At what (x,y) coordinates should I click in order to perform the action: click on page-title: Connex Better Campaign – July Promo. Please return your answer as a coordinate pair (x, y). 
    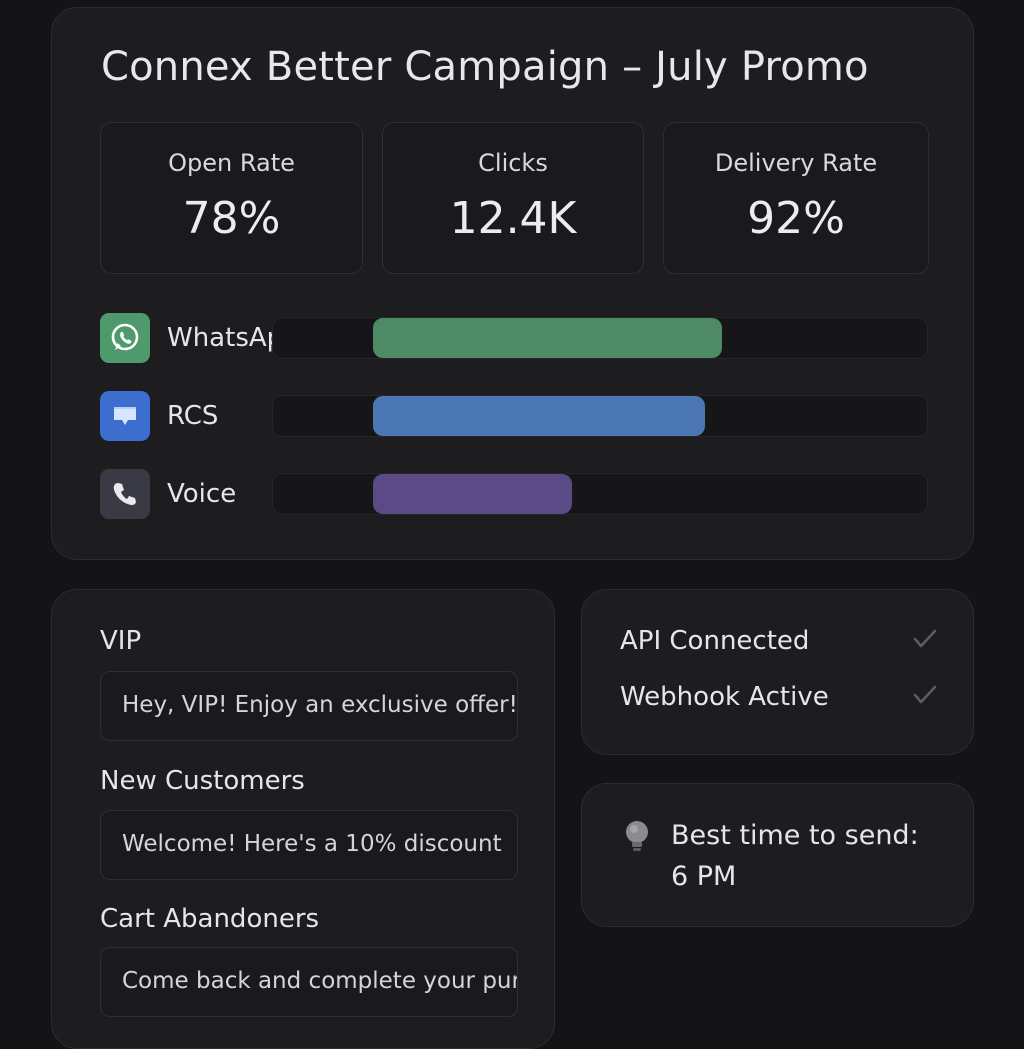
    Looking at the image, I should click on (485, 67).